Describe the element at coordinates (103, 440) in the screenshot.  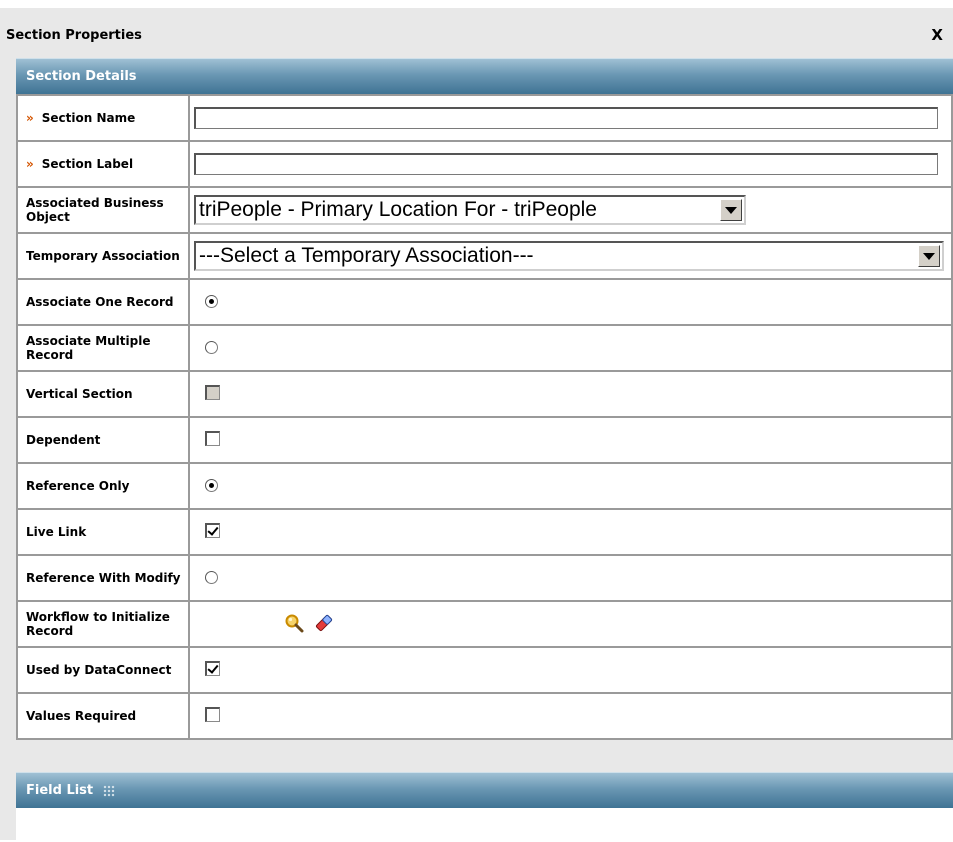
I see `dependent-label: Dependent` at that location.